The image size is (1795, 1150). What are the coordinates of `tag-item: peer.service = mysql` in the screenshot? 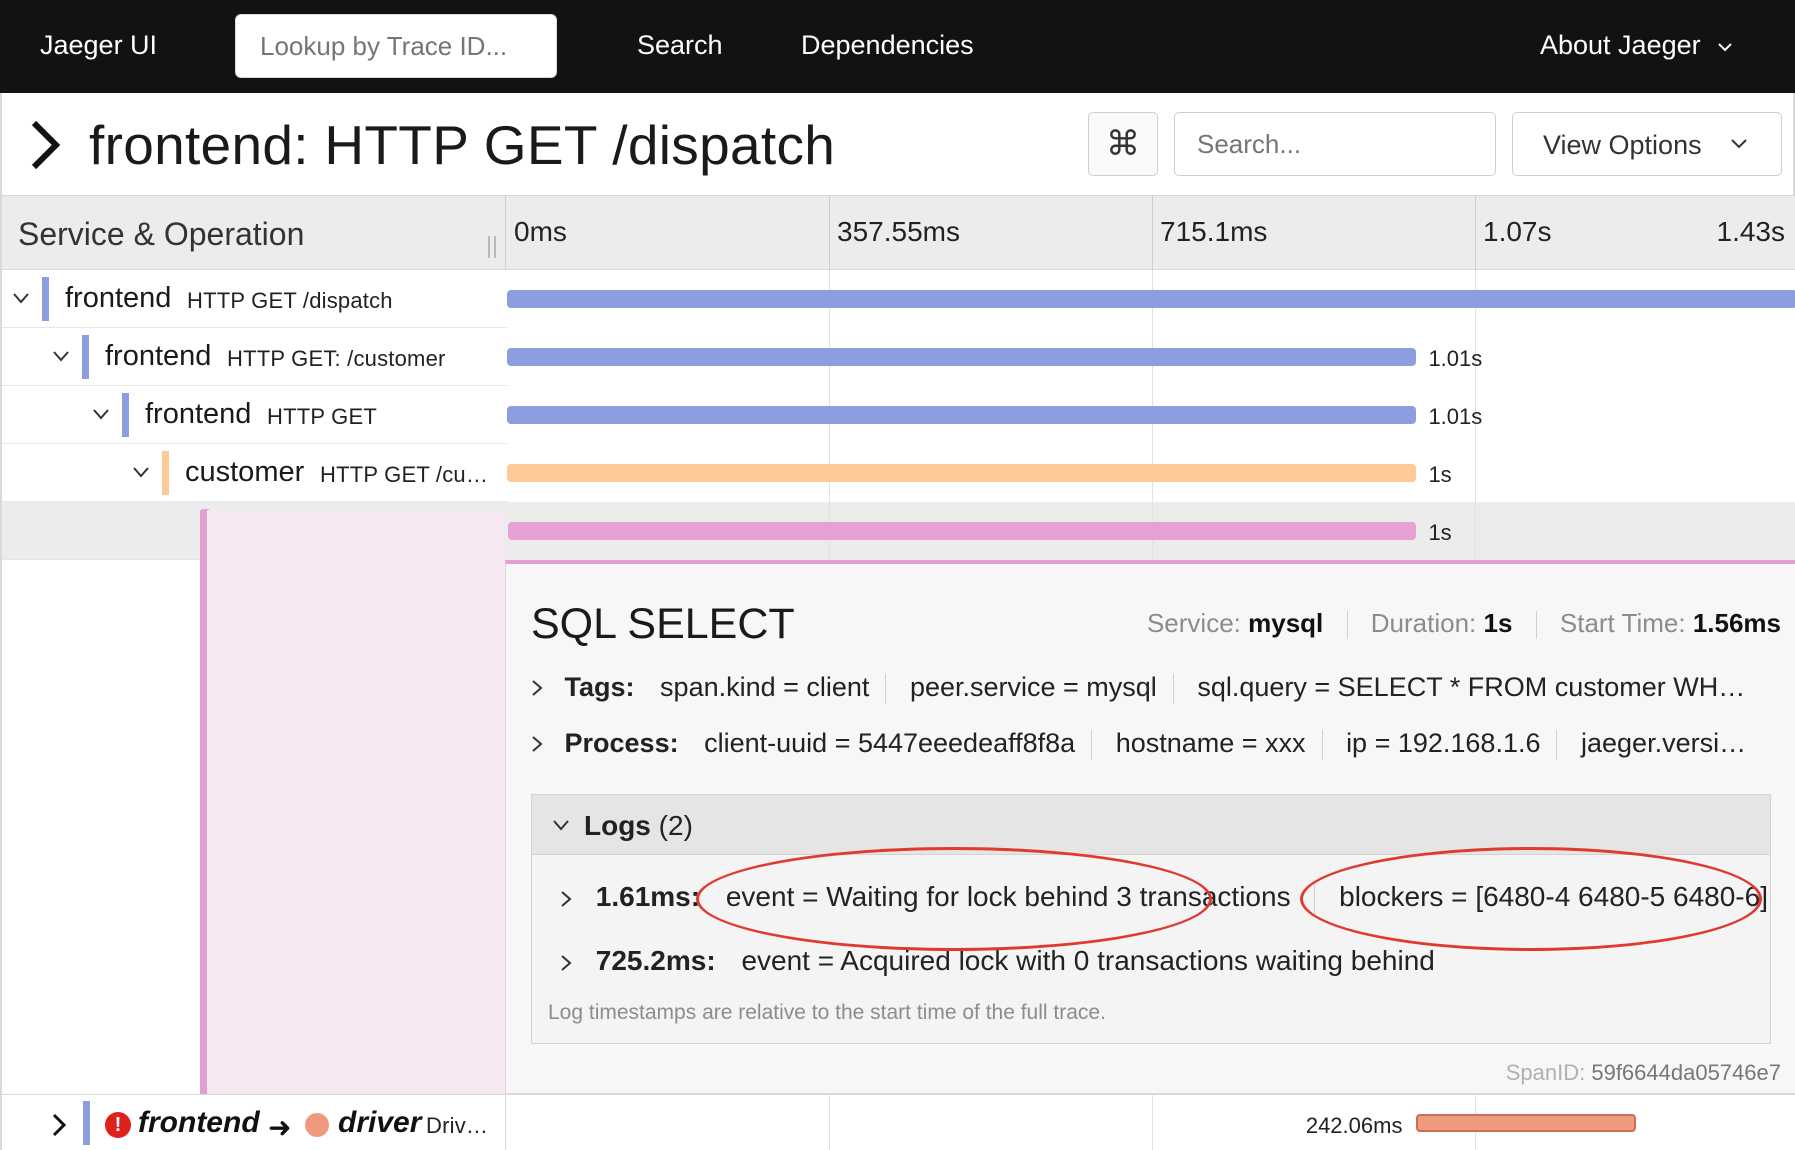 It's located at (1033, 687).